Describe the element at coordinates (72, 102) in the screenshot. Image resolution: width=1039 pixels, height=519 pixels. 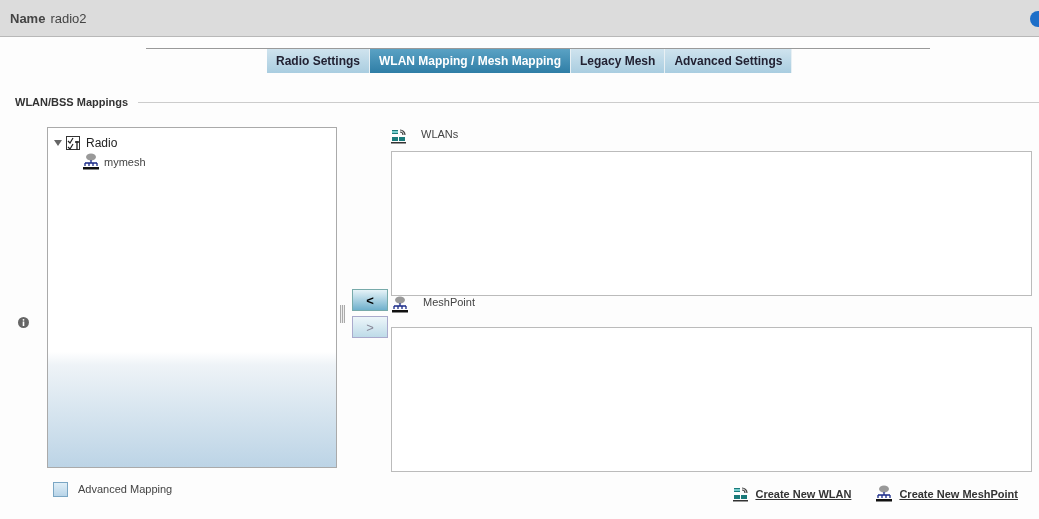
I see `section-title: WLAN/BSS Mappings` at that location.